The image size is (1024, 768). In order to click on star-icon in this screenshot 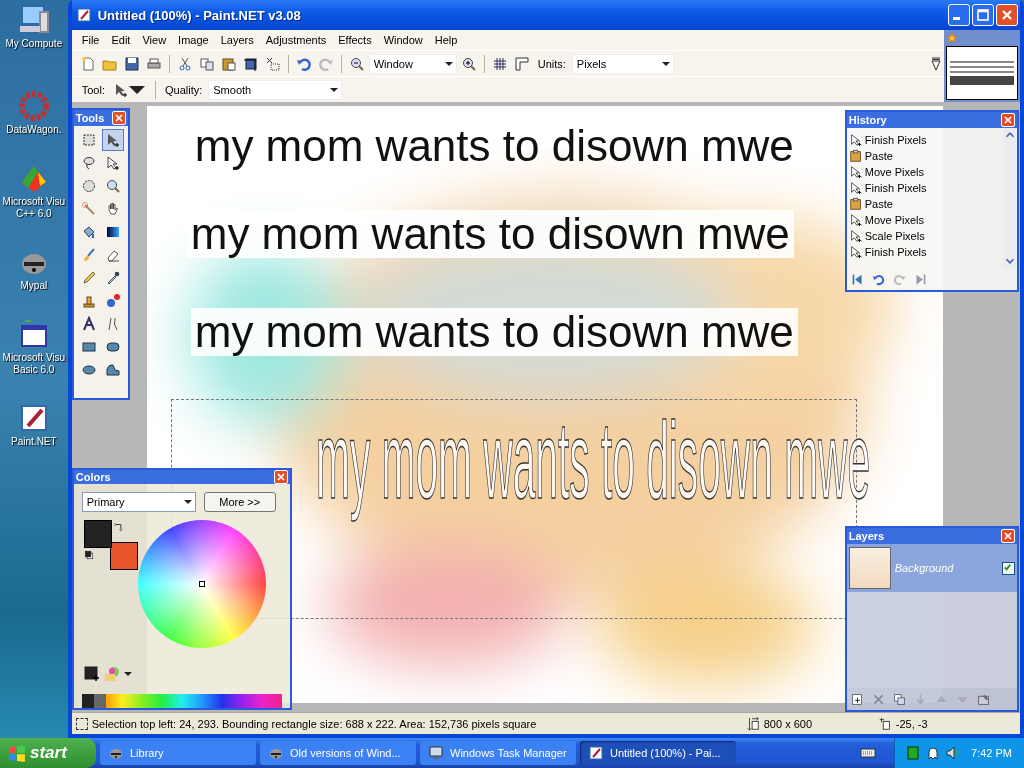, I will do `click(952, 38)`.